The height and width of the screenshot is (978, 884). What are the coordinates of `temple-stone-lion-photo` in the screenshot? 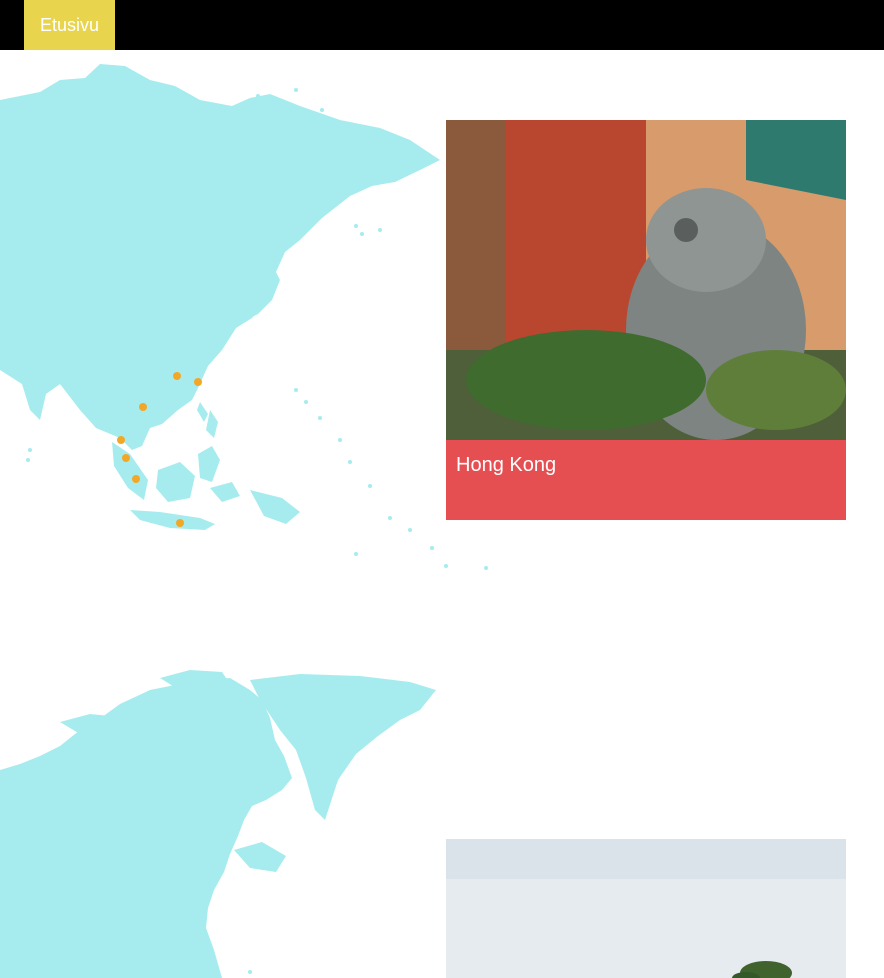 It's located at (646, 280).